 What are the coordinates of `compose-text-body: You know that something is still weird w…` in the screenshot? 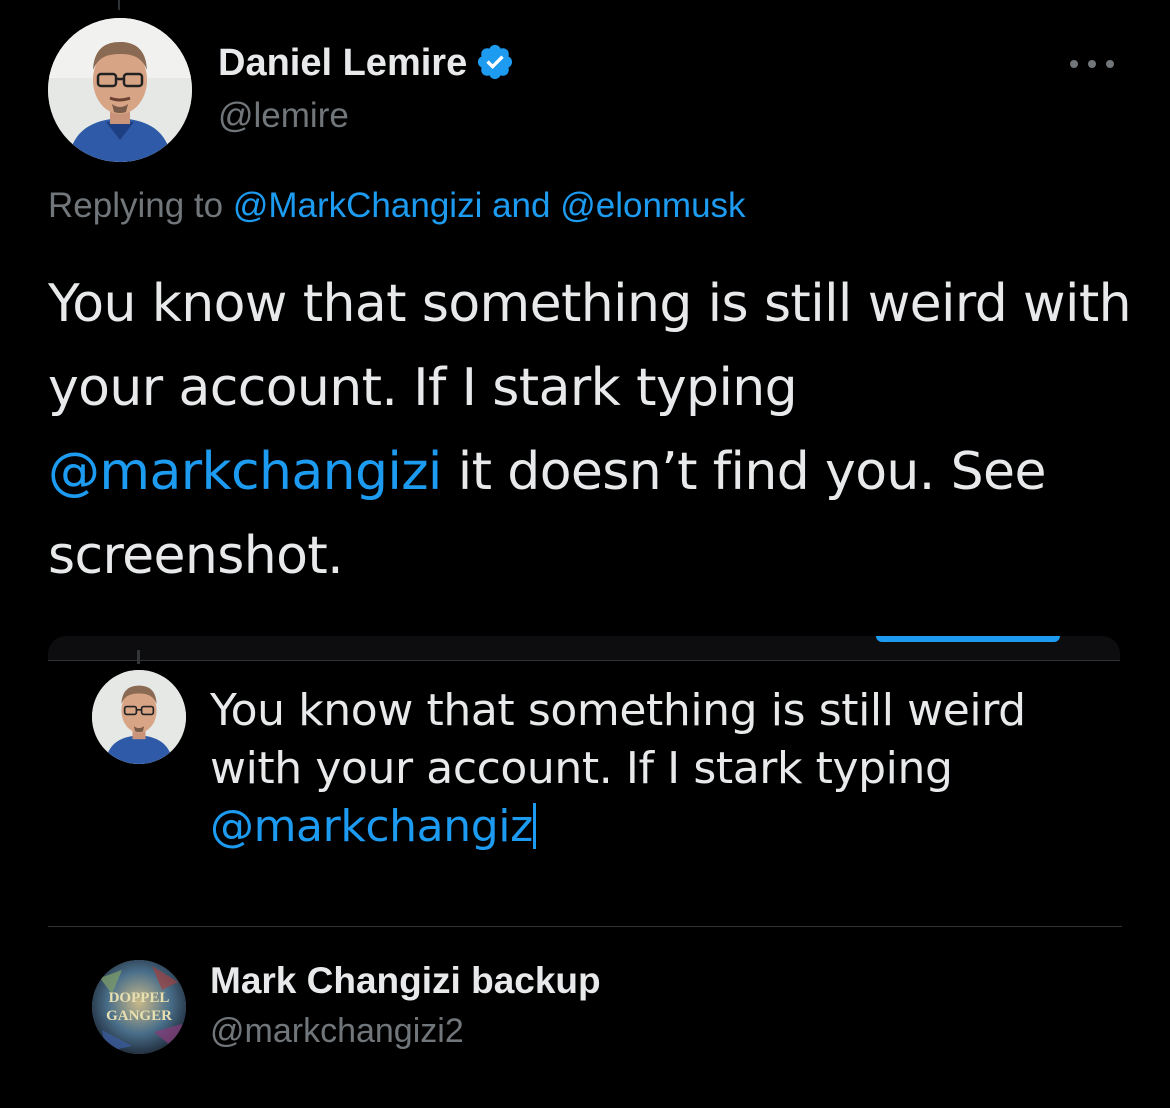 It's located at (618, 739).